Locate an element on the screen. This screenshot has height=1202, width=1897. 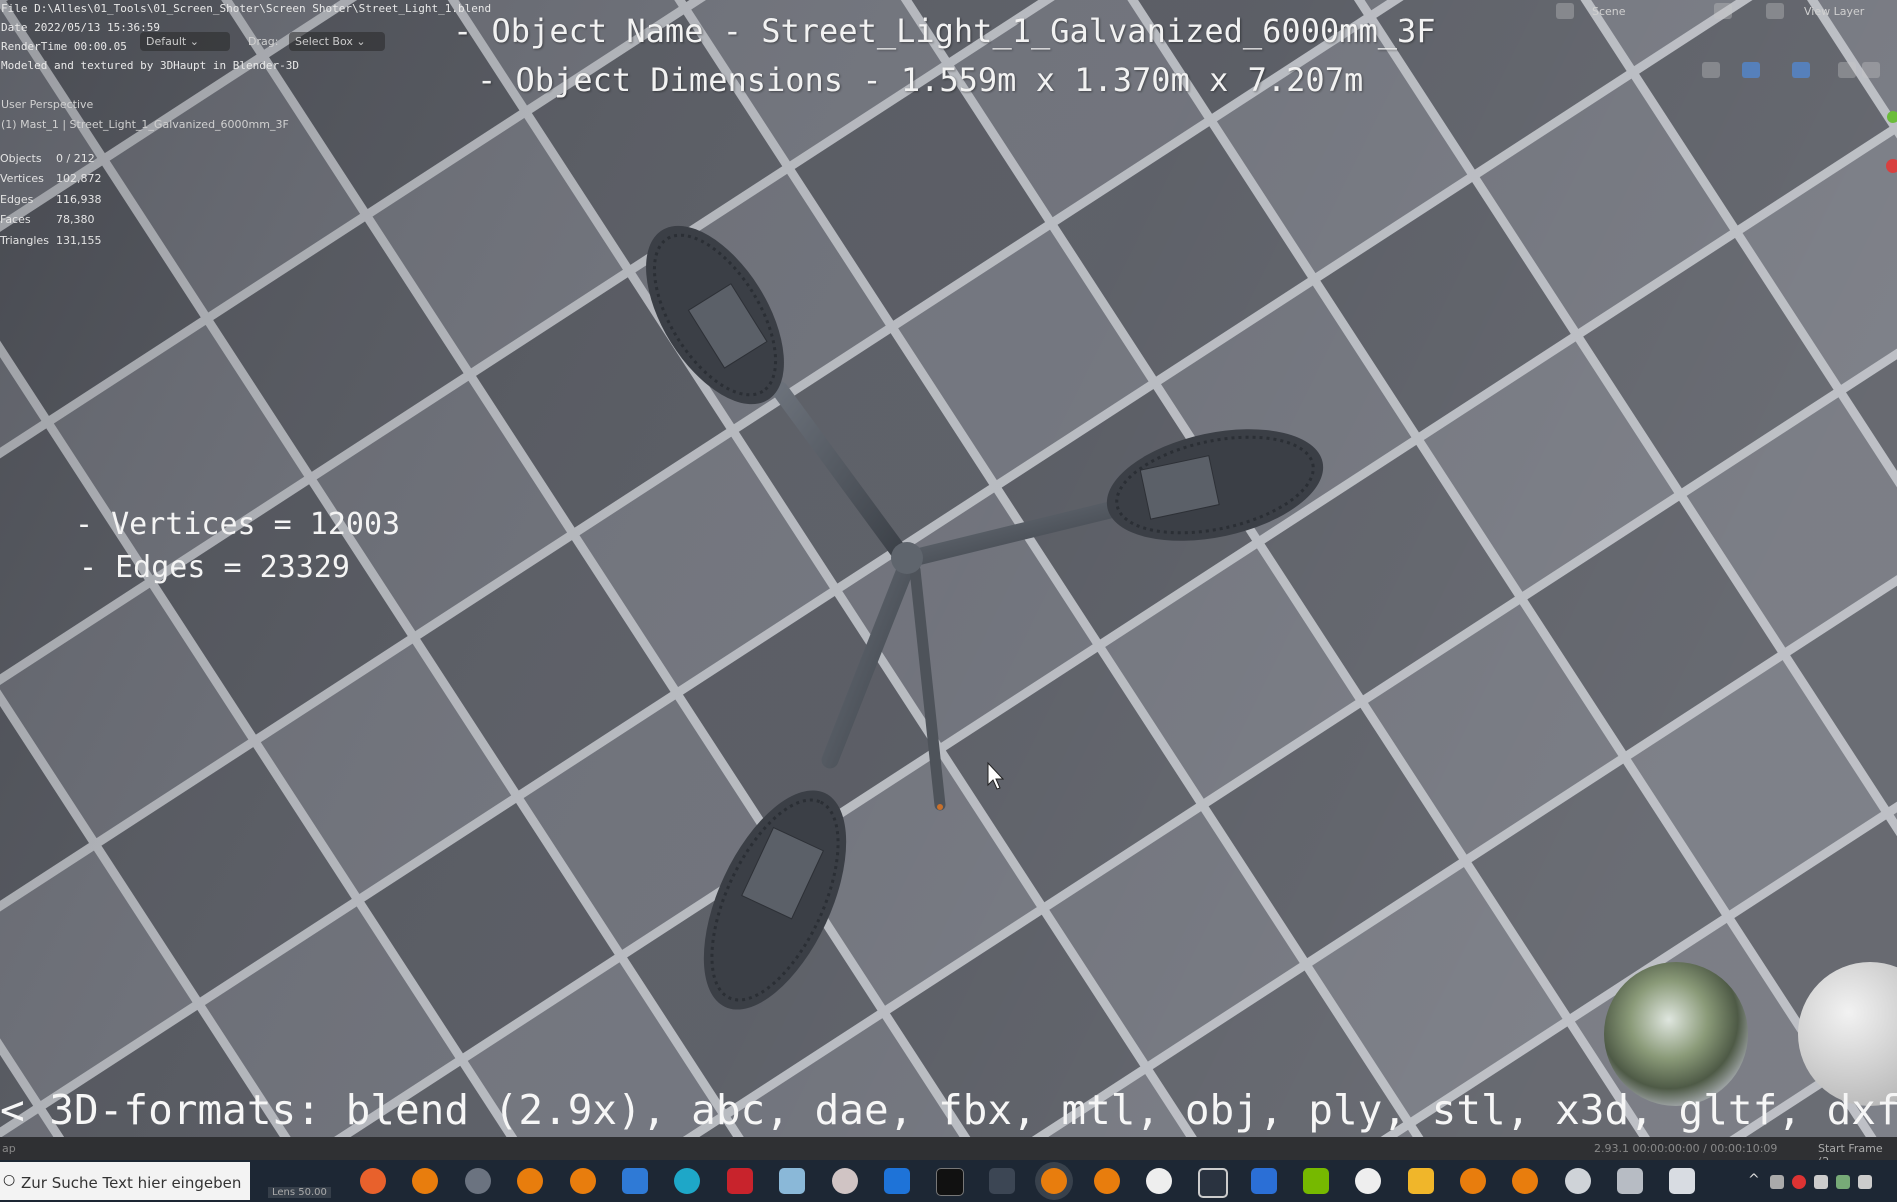
date-stamp: Date 2022/05/13 15:36:59 is located at coordinates (80, 27).